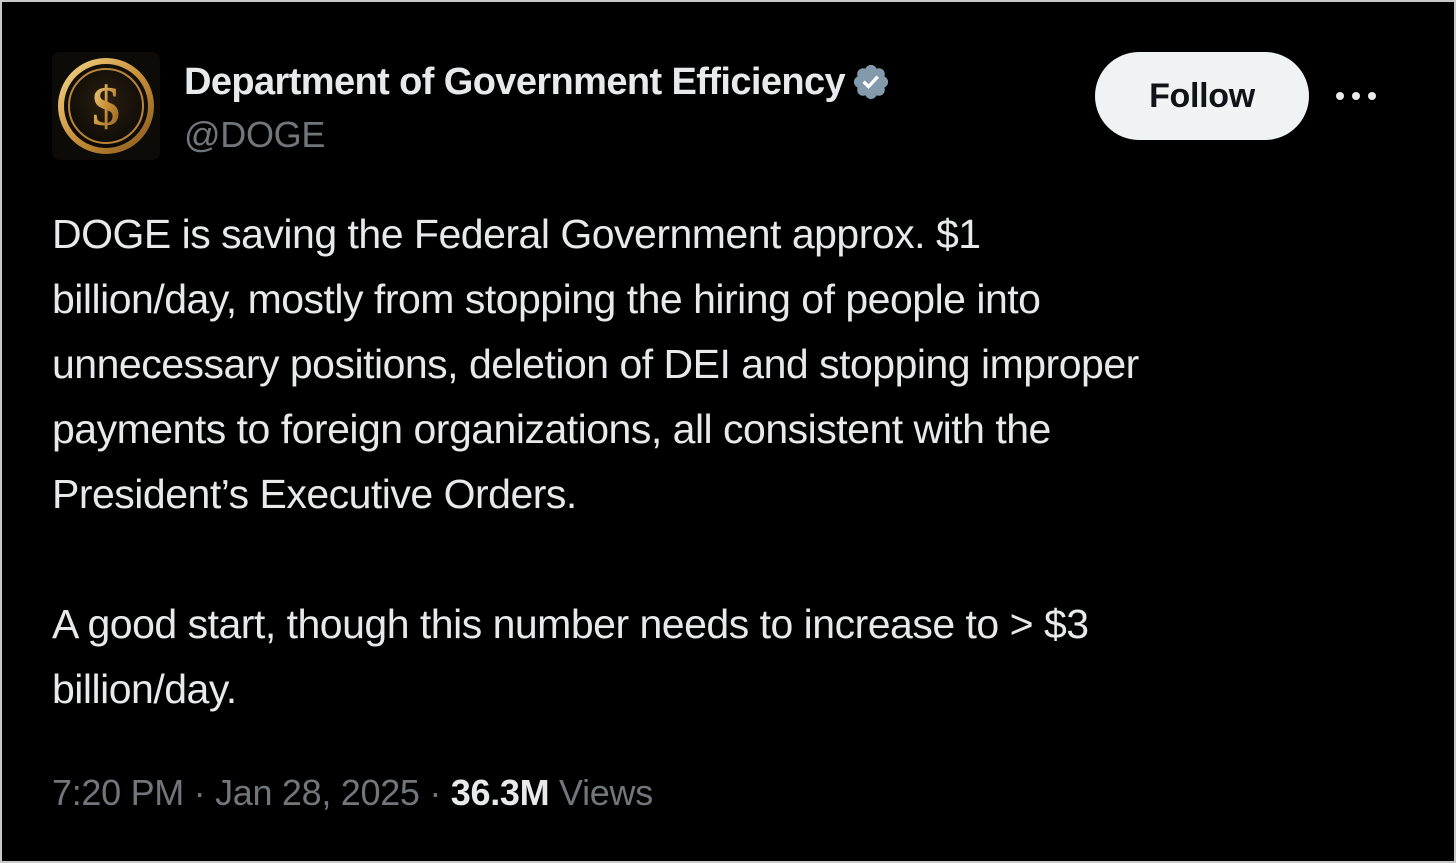 Image resolution: width=1456 pixels, height=863 pixels. I want to click on tweet-time: 7:20 PM, so click(118, 792).